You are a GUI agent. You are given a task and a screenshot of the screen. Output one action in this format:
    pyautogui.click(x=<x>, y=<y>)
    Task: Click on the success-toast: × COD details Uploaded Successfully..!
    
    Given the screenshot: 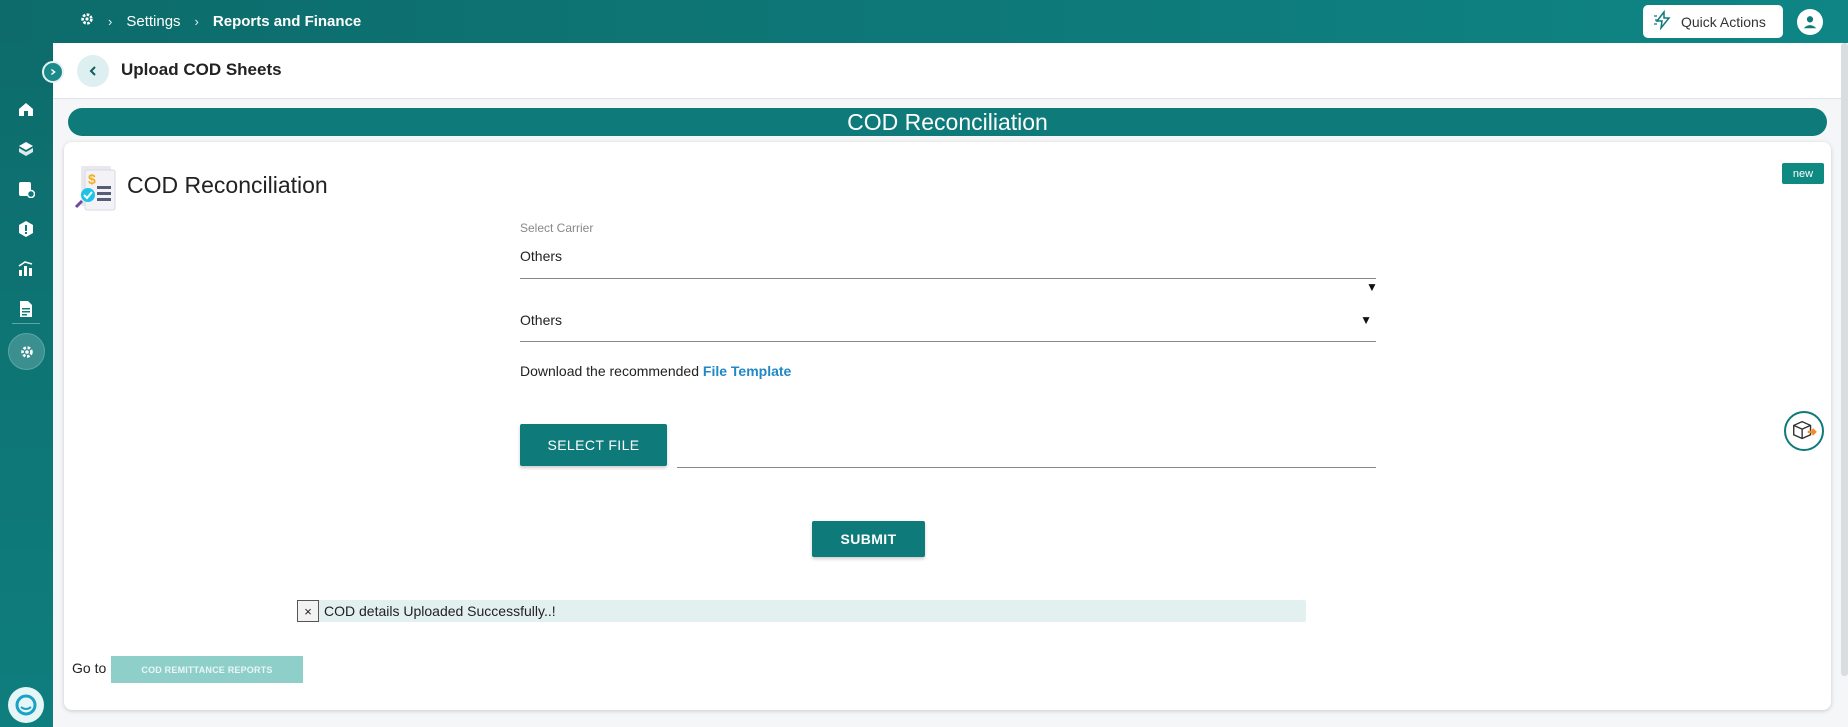 What is the action you would take?
    pyautogui.click(x=801, y=611)
    